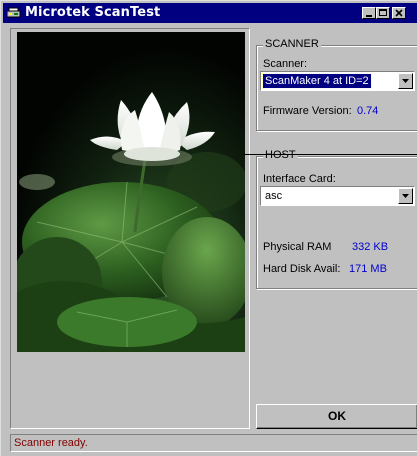 The height and width of the screenshot is (456, 417). Describe the element at coordinates (14, 12) in the screenshot. I see `scanner-app-icon` at that location.